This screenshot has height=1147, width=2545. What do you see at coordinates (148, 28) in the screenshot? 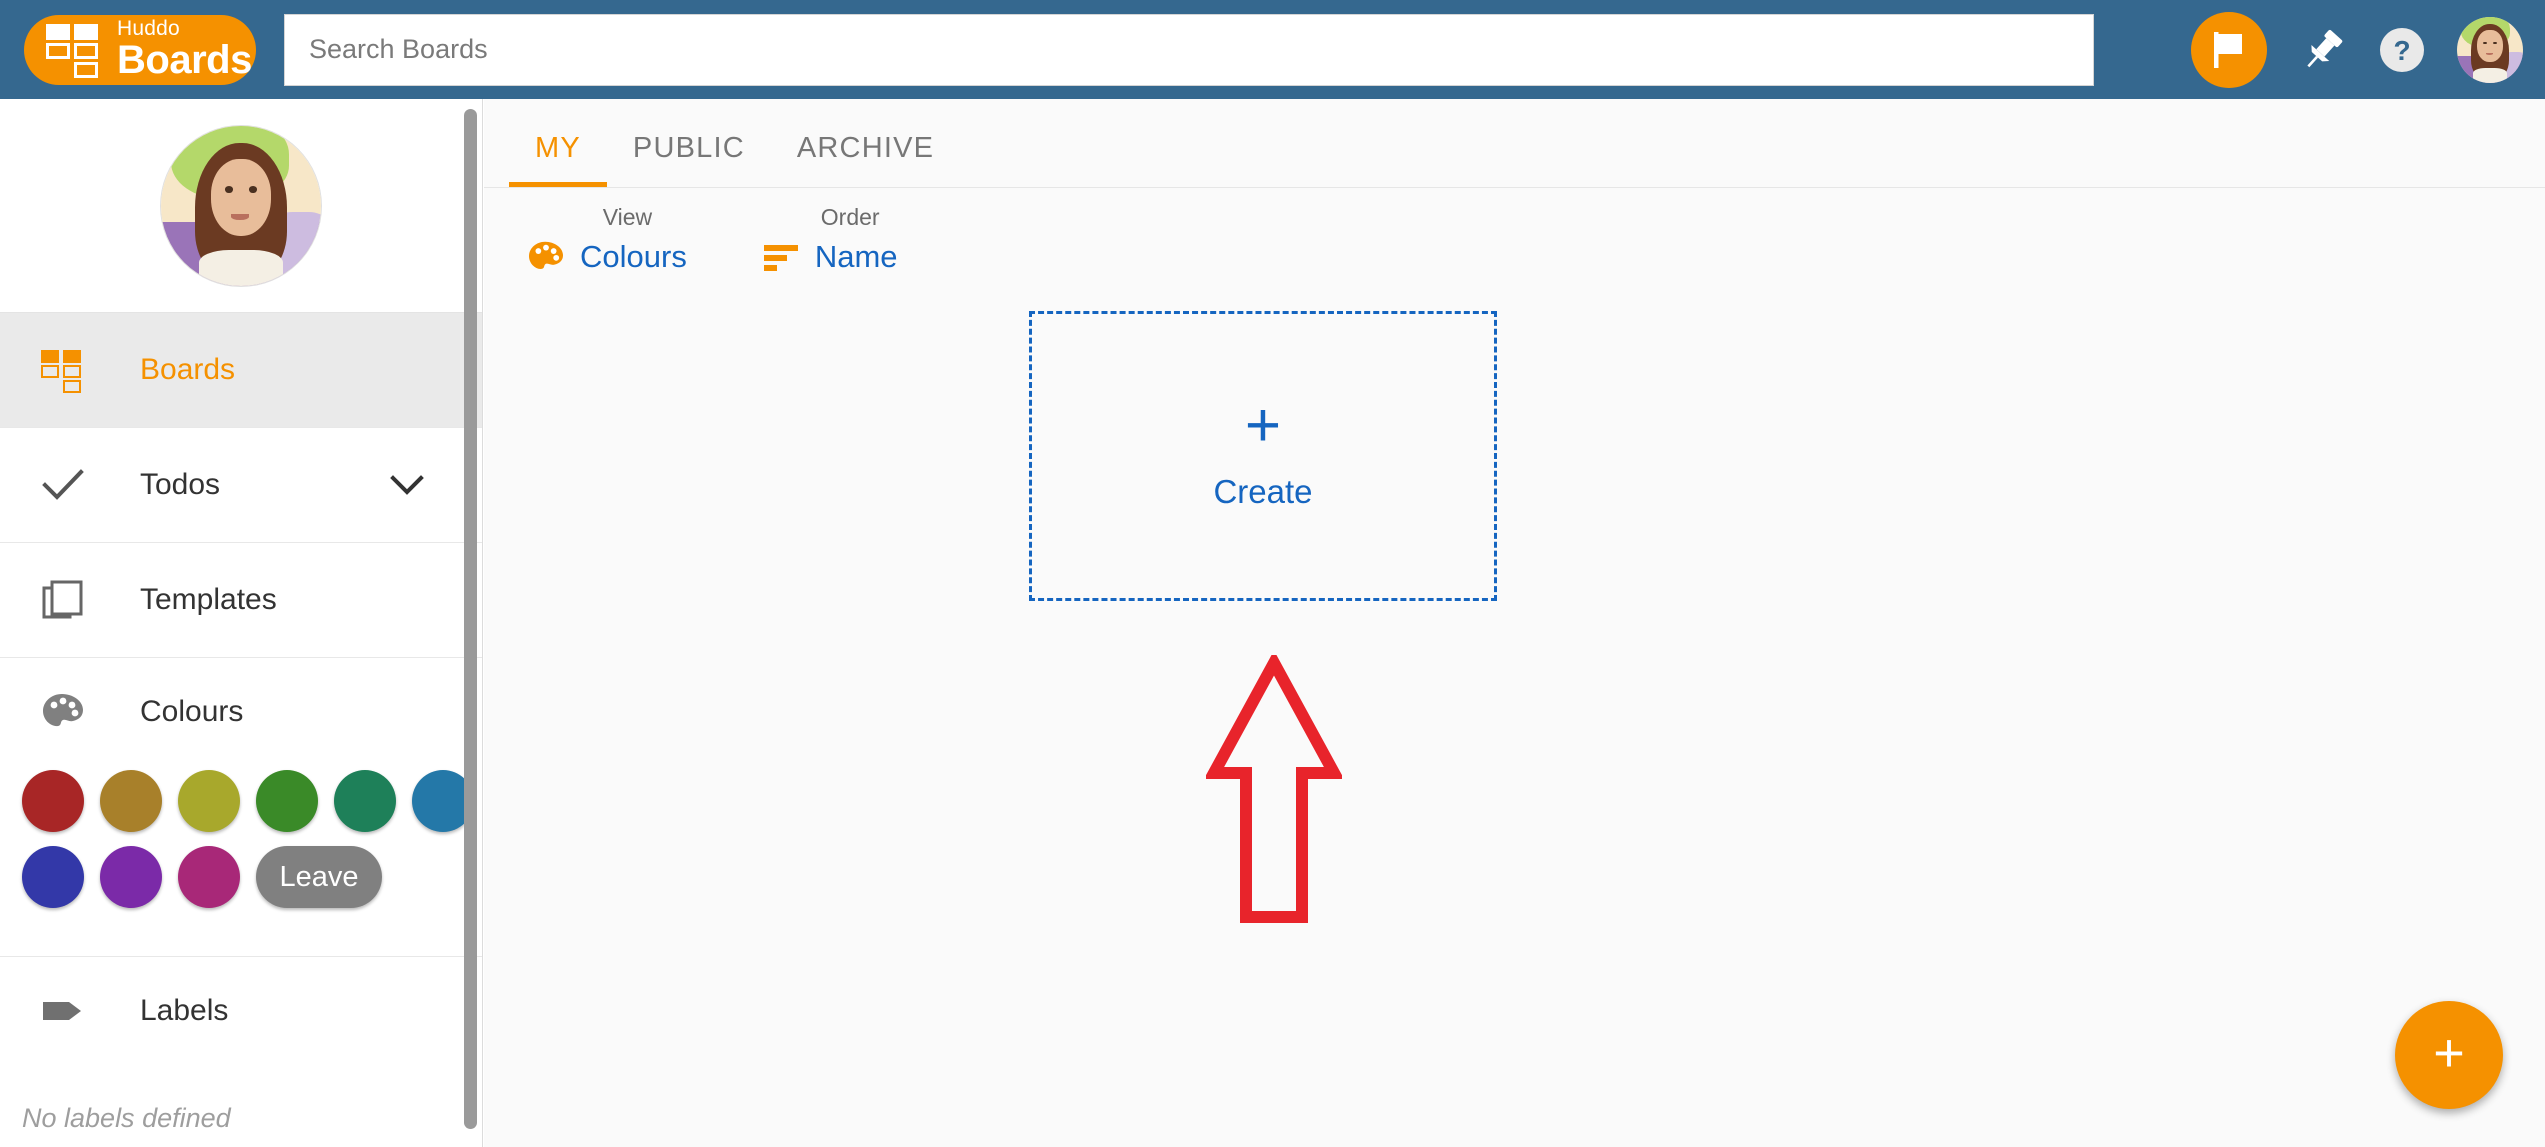
I see `logo-huddo-text: Huddo` at bounding box center [148, 28].